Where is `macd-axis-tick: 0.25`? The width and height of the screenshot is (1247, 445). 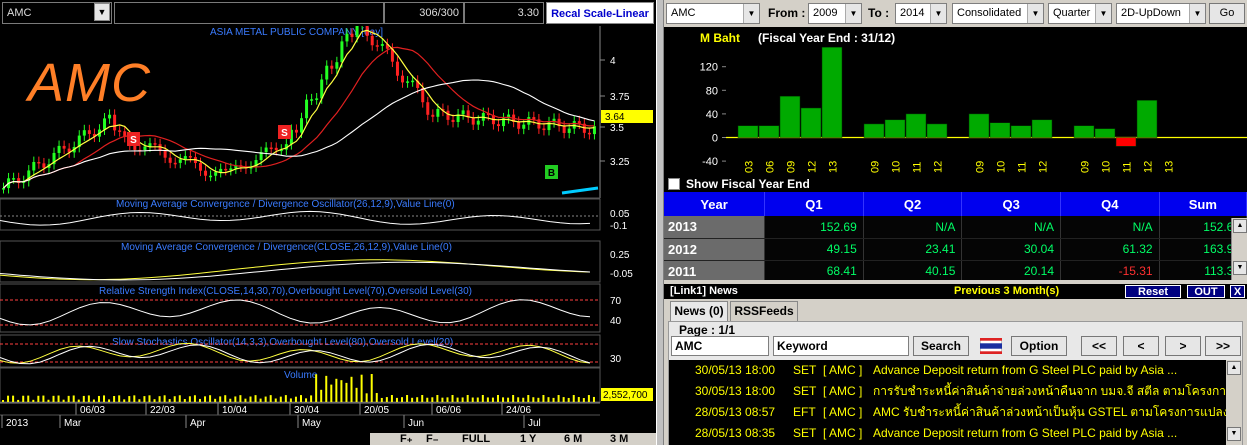 macd-axis-tick: 0.25 is located at coordinates (620, 255).